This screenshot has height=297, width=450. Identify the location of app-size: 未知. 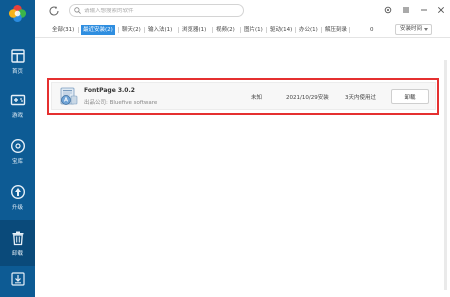
(257, 98).